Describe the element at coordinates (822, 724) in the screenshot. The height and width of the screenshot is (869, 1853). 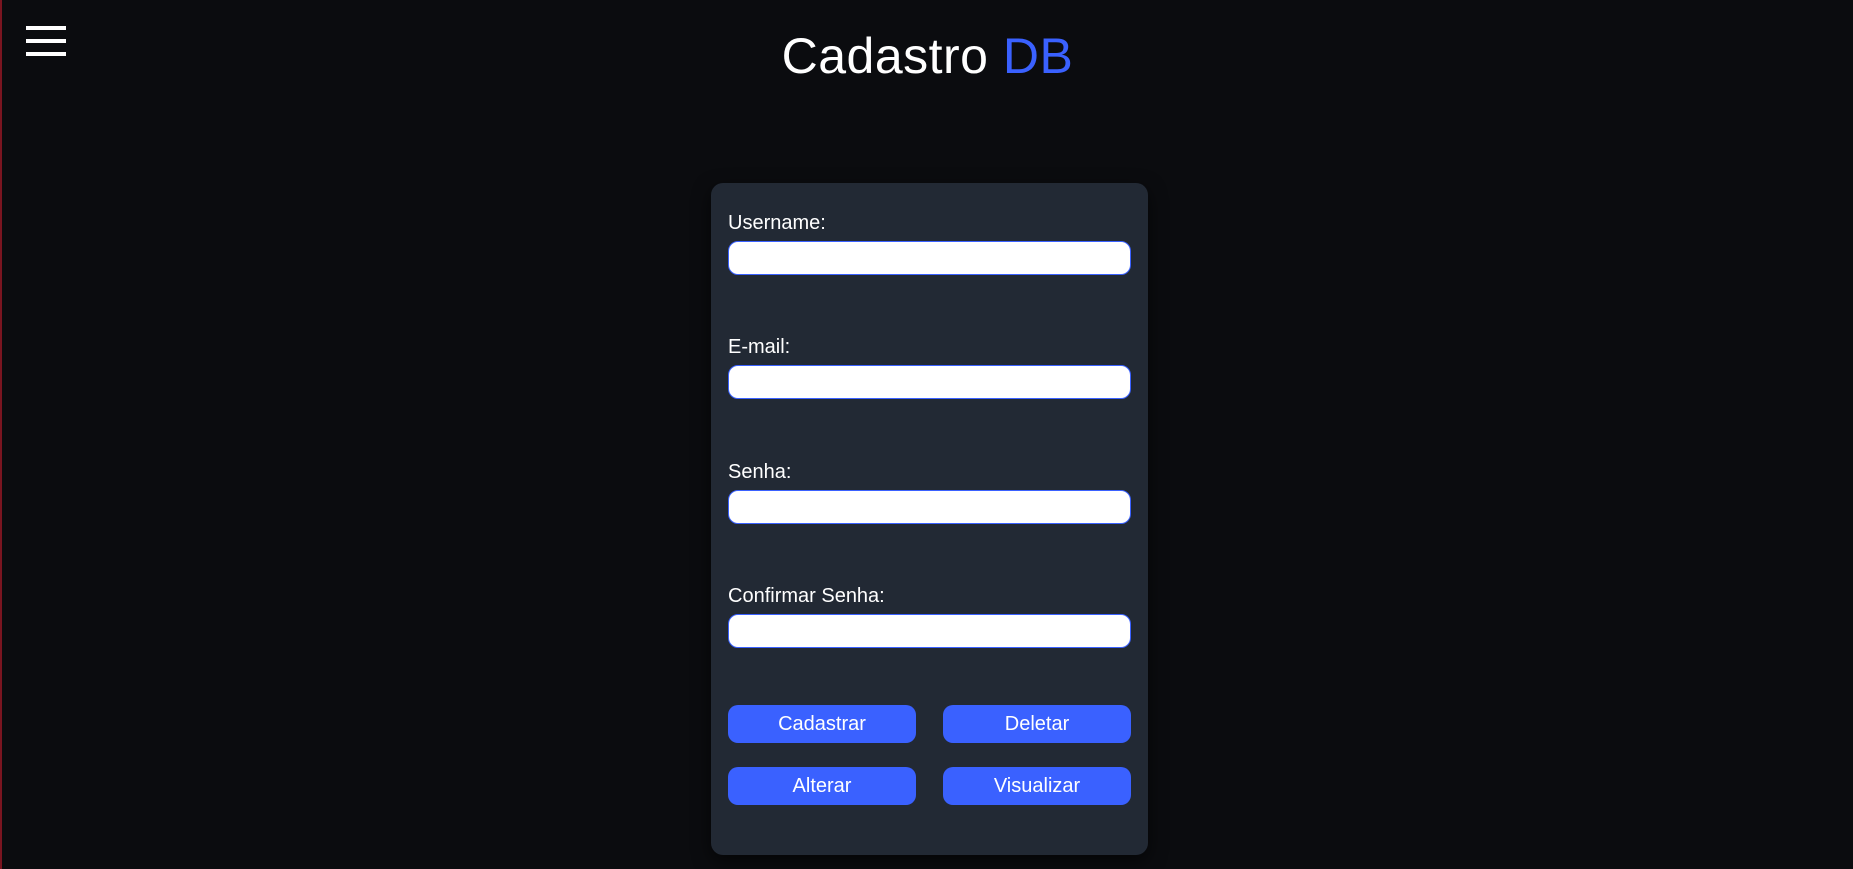
I see `cadastrar-button: Cadastrar` at that location.